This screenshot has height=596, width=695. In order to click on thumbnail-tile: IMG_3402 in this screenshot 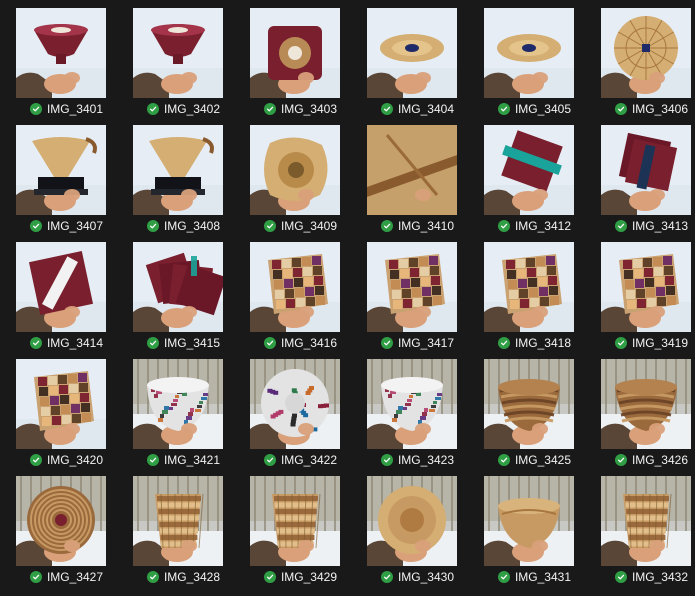, I will do `click(183, 58)`.